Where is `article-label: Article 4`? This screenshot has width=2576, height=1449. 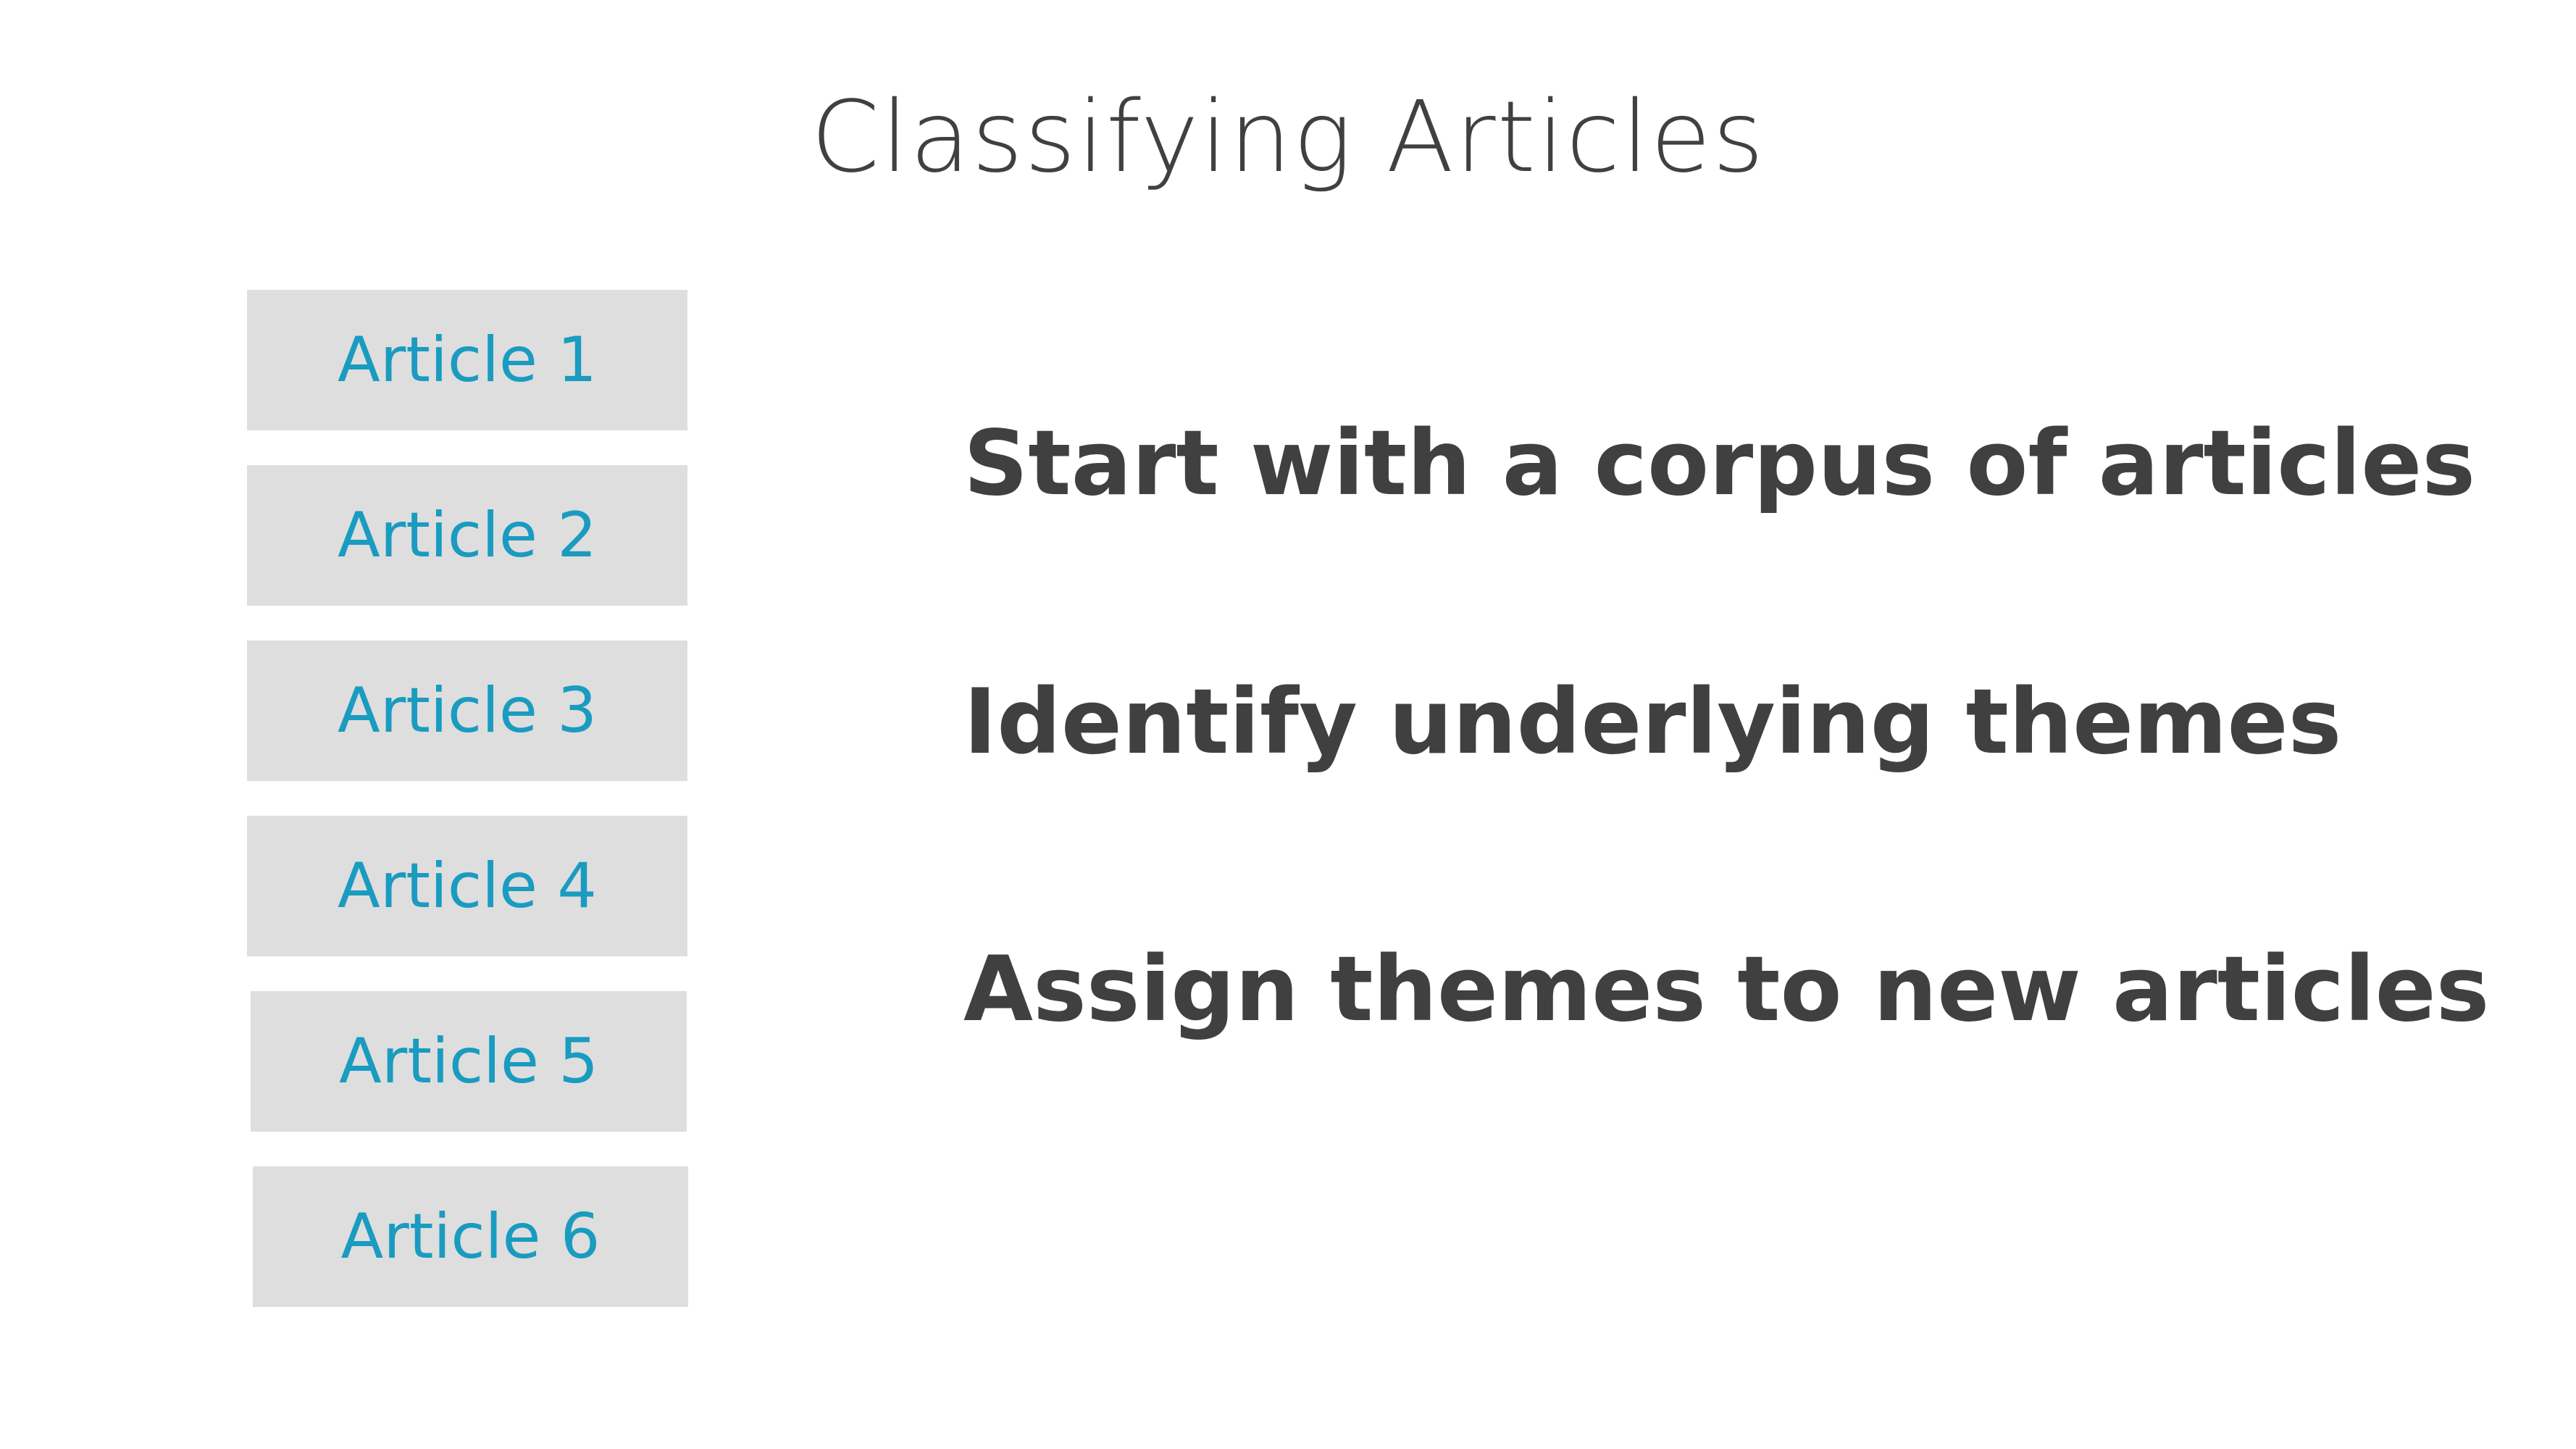 article-label: Article 4 is located at coordinates (467, 886).